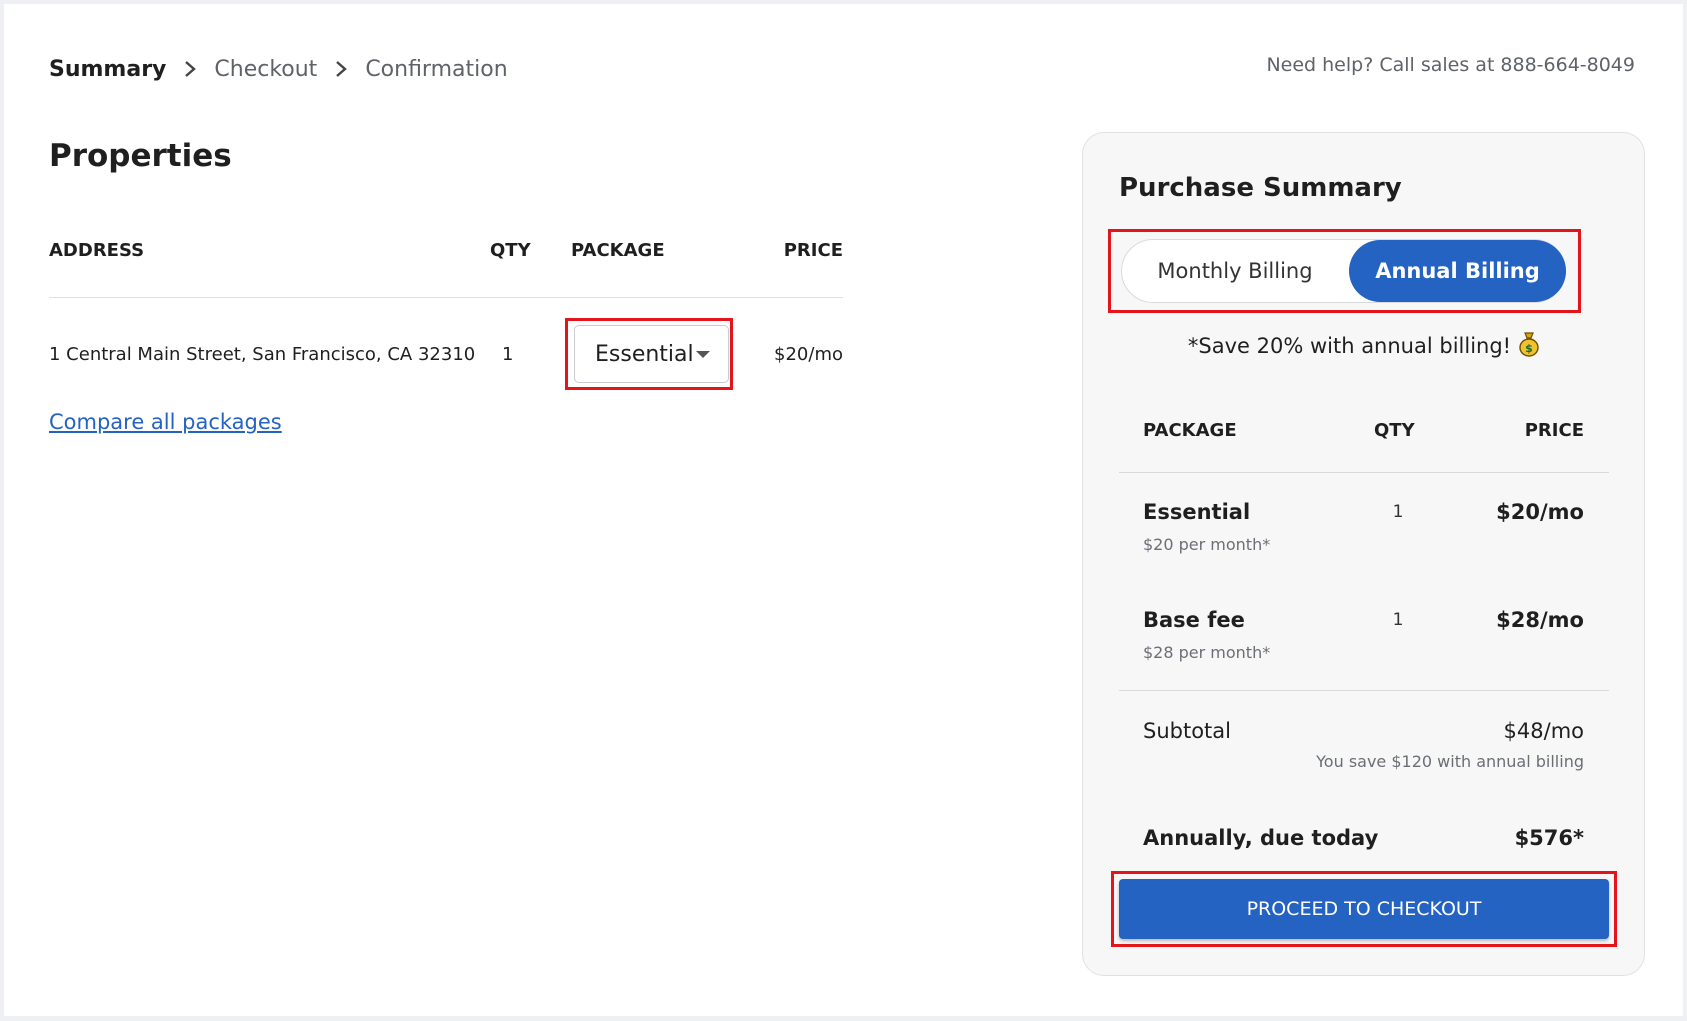 This screenshot has width=1687, height=1021. I want to click on billing-toggle-highlight: Monthly Billing Annual Billing, so click(1344, 271).